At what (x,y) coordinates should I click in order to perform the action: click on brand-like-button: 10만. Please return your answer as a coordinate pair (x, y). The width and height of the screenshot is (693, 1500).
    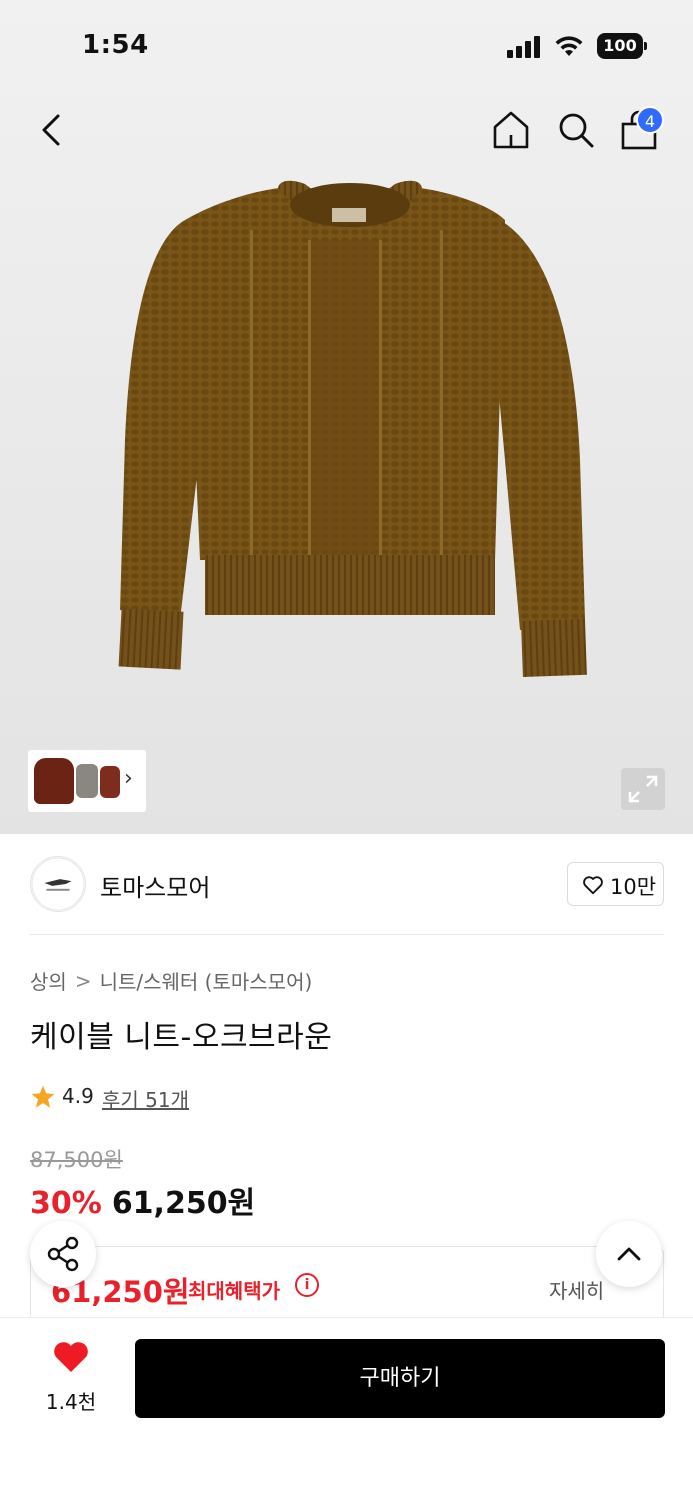
    Looking at the image, I should click on (615, 884).